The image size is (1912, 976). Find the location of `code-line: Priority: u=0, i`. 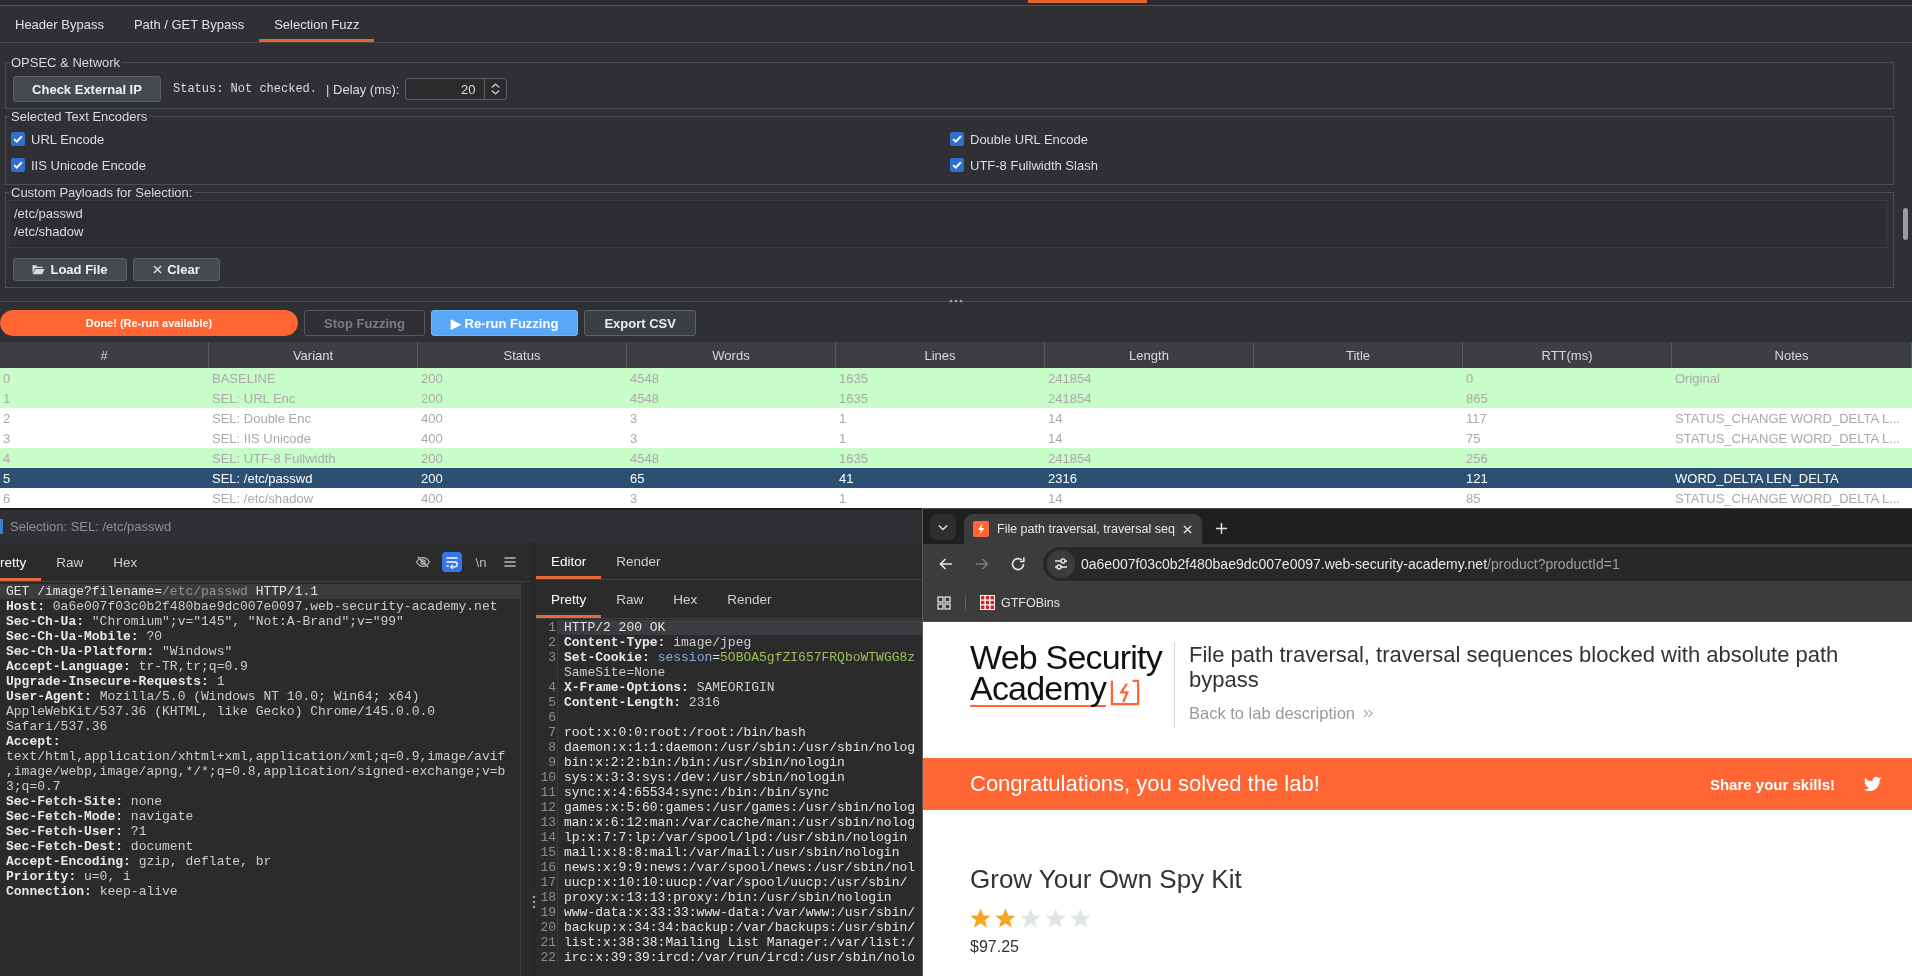

code-line: Priority: u=0, i is located at coordinates (68, 876).